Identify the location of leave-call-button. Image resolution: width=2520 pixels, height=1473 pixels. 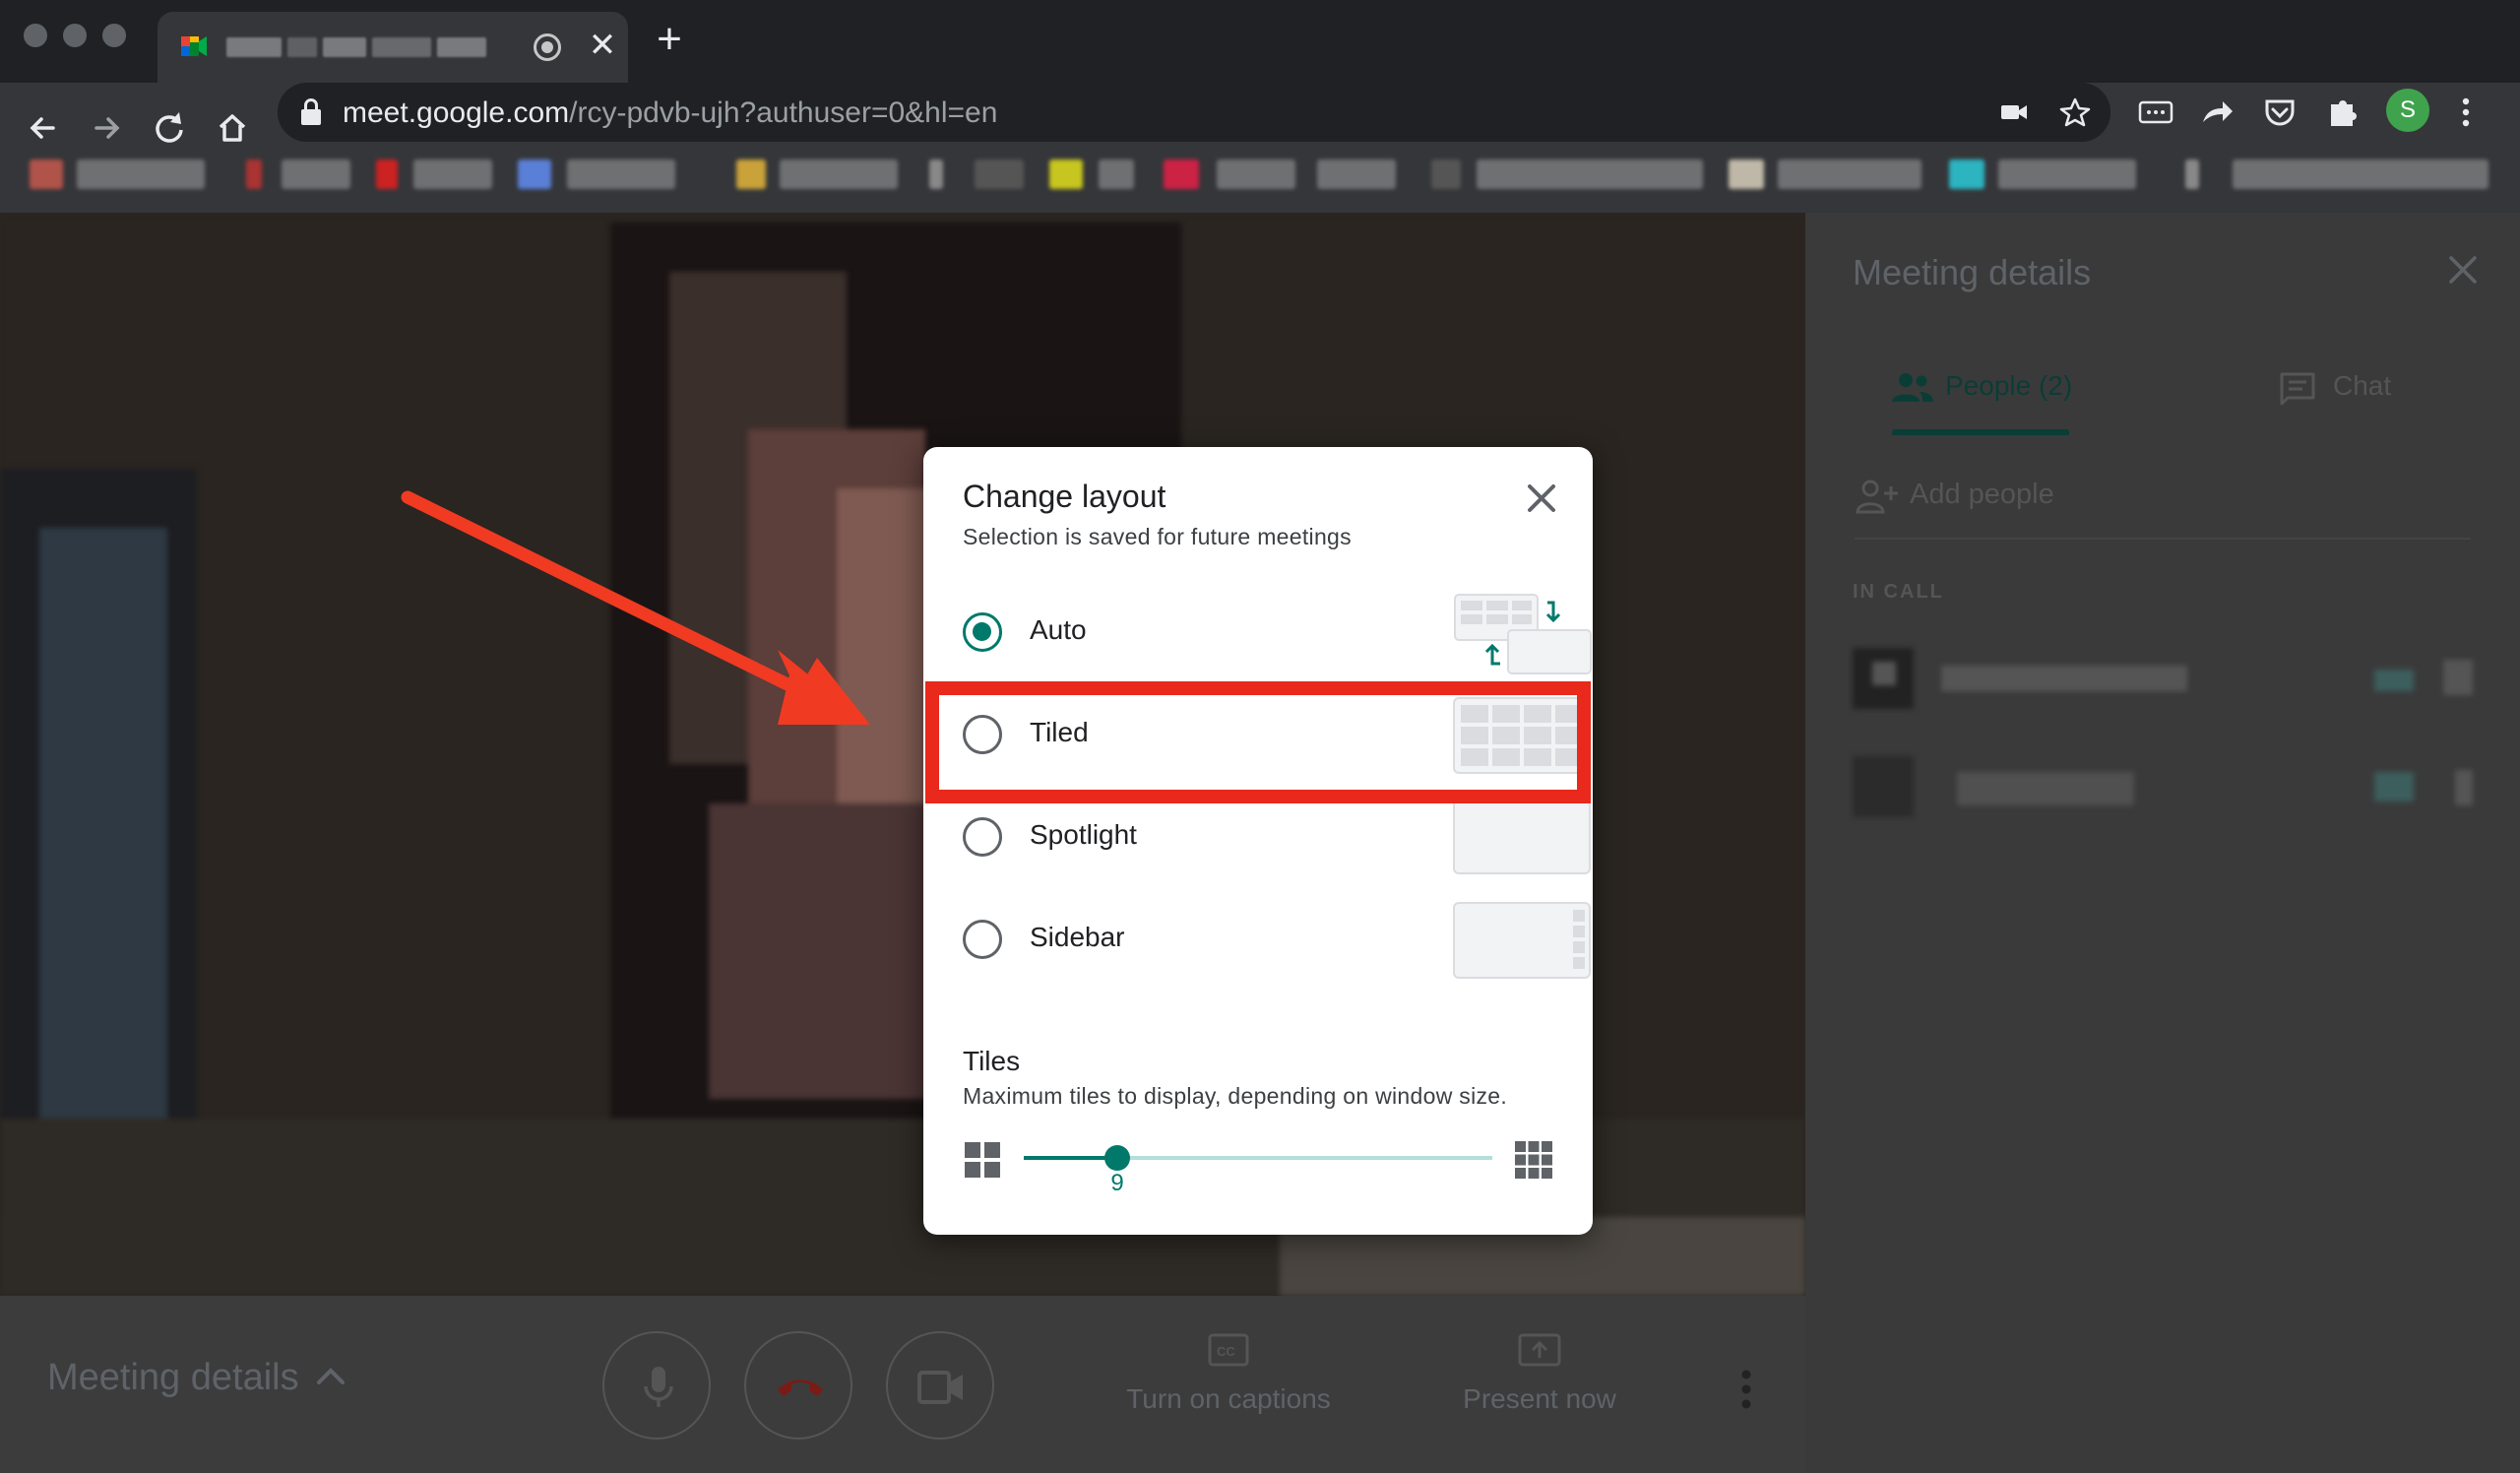
(798, 1385).